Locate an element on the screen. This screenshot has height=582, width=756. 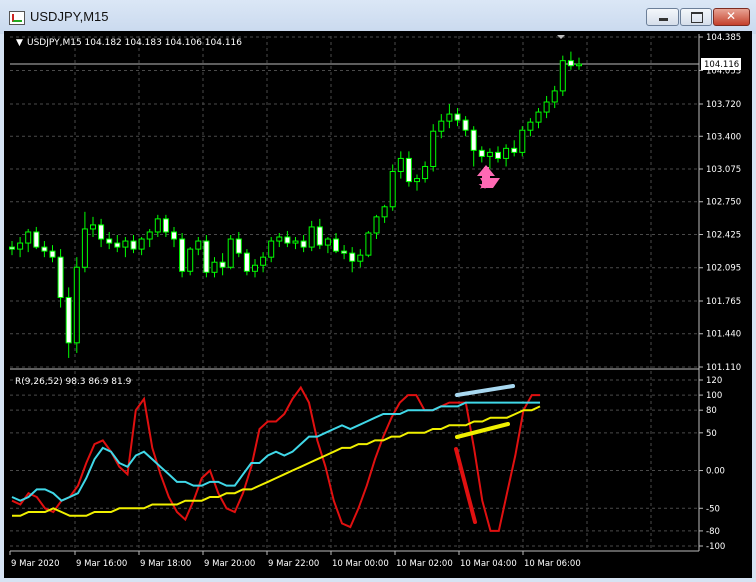
indicator-tick-label: 80 is located at coordinates (711, 411).